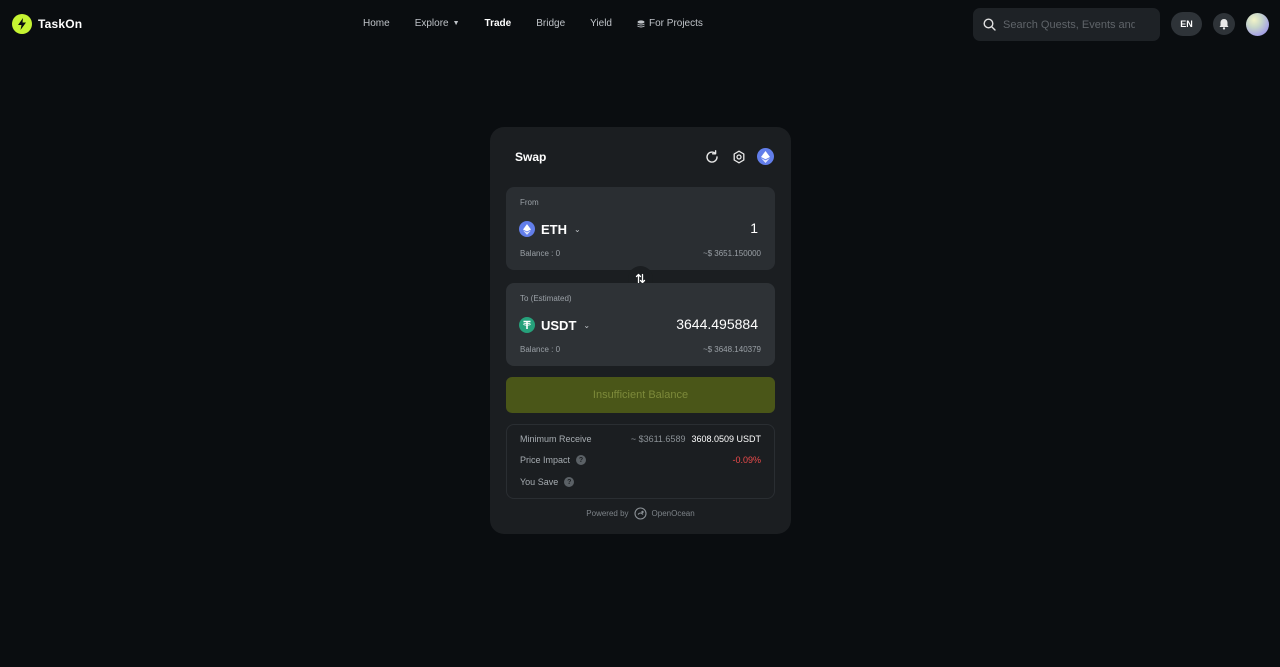 This screenshot has height=667, width=1280. What do you see at coordinates (529, 202) in the screenshot?
I see `from-label: From` at bounding box center [529, 202].